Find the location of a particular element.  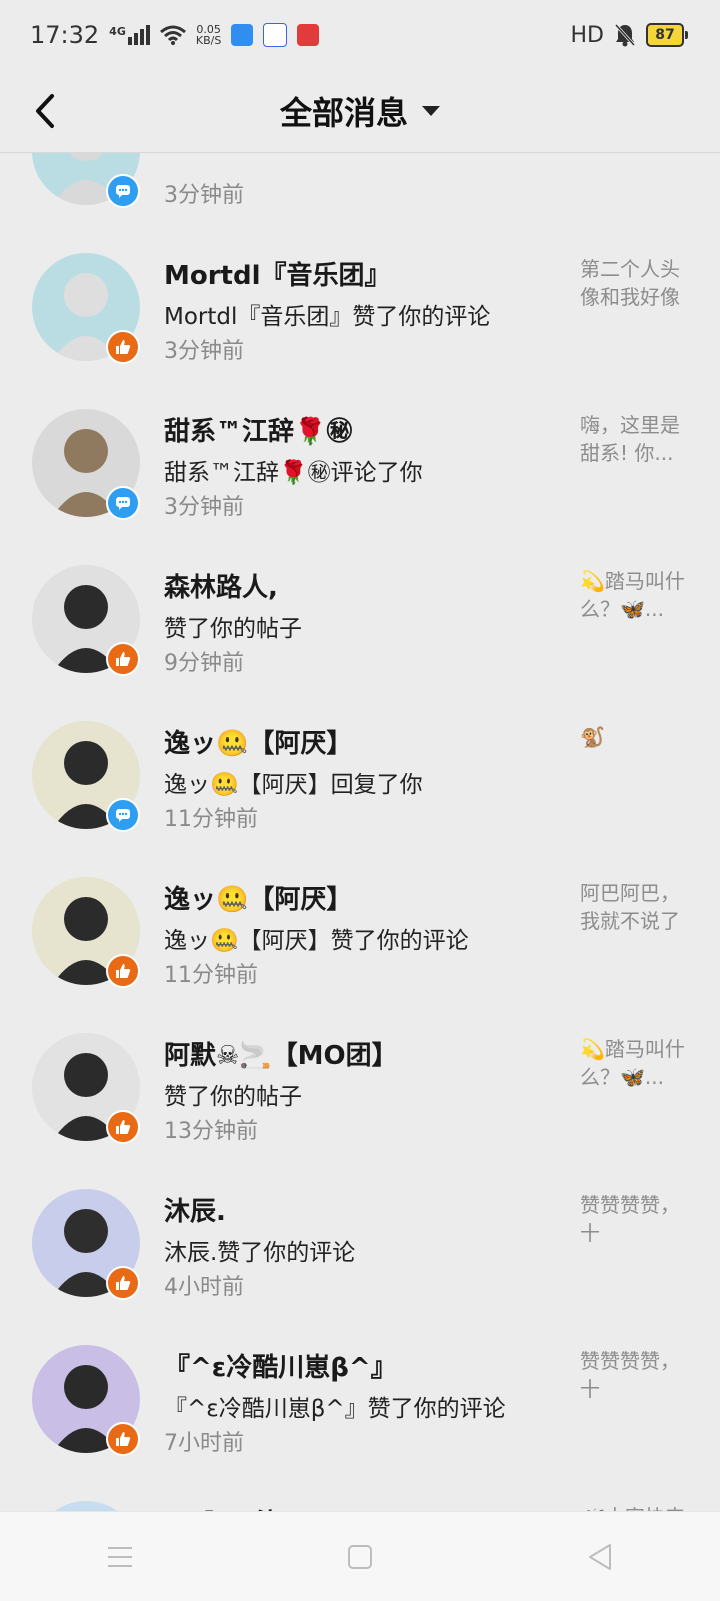

notification-item: 『^ε冷酷川崽β^』『^ε冷酷川崽β^』赞了你的评论 7小时前 赞赞赞赞，十 is located at coordinates (360, 1383).